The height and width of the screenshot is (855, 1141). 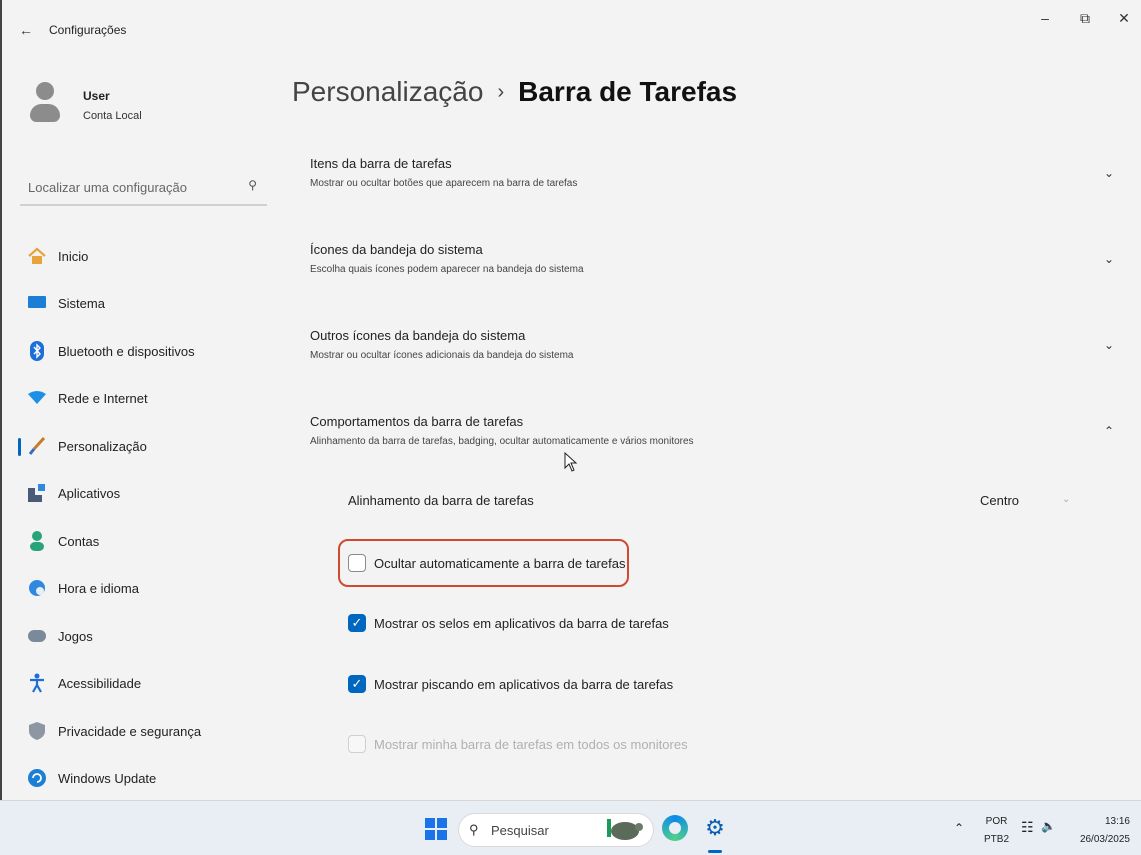 I want to click on edge-browser-icon, so click(x=675, y=828).